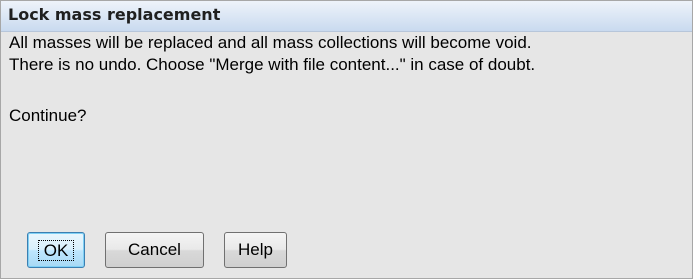 The image size is (693, 279). Describe the element at coordinates (346, 16) in the screenshot. I see `dialog-title-bar: Lock mass replacement` at that location.